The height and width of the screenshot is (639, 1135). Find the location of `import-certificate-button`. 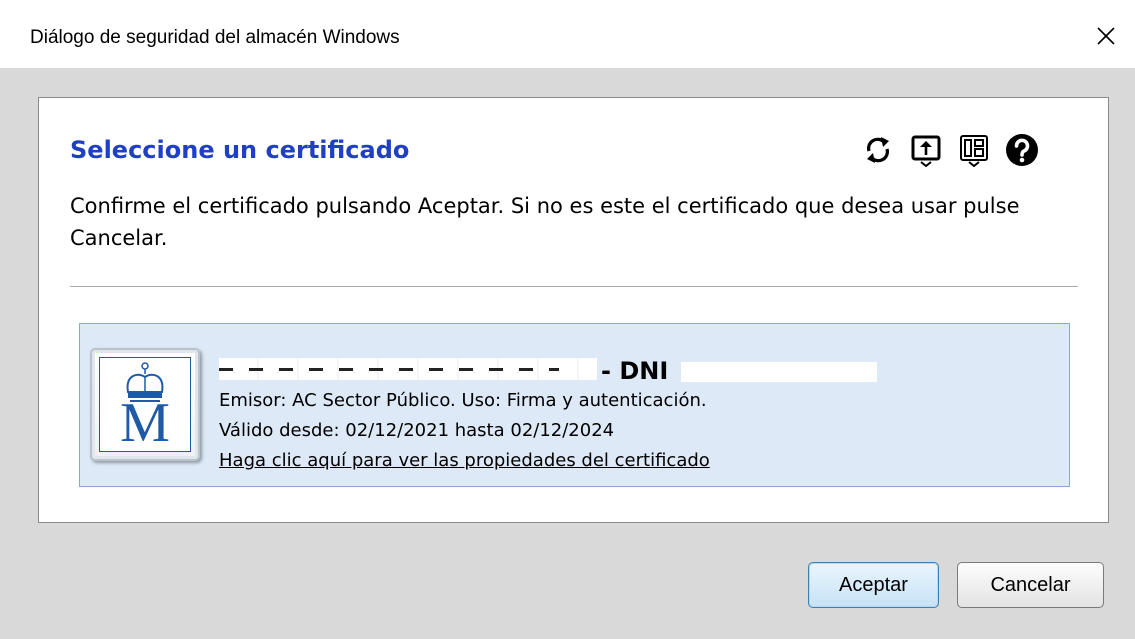

import-certificate-button is located at coordinates (926, 150).